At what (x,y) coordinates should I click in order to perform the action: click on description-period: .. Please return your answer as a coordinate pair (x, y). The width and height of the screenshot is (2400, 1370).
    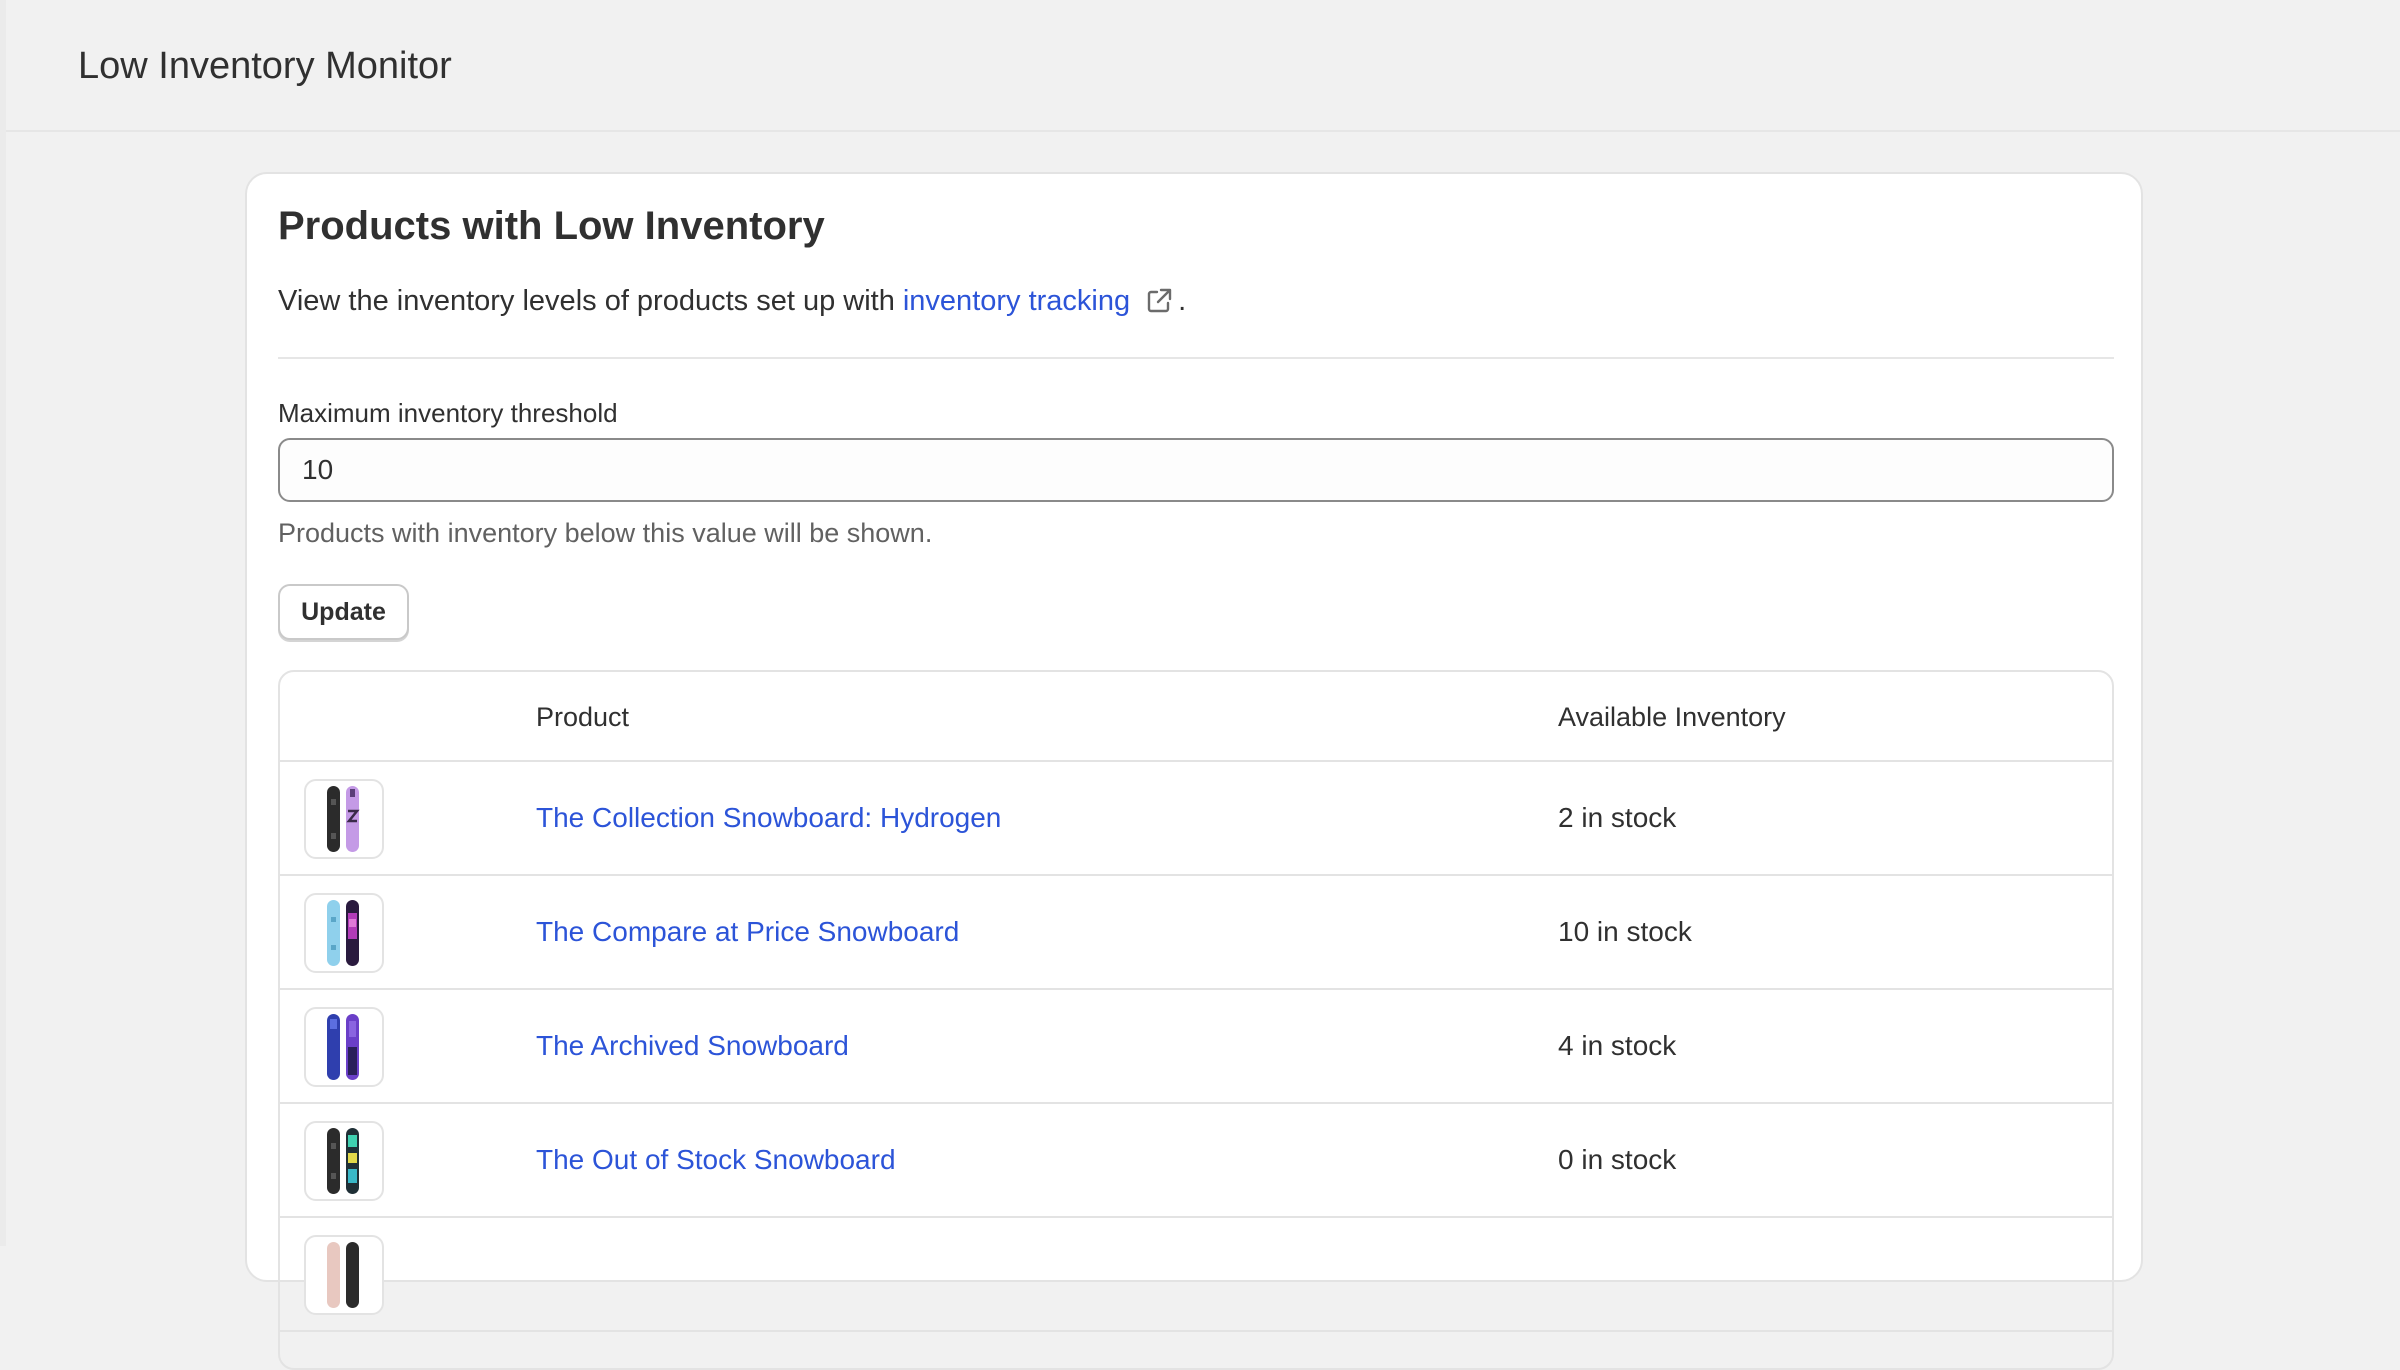
    Looking at the image, I should click on (1182, 300).